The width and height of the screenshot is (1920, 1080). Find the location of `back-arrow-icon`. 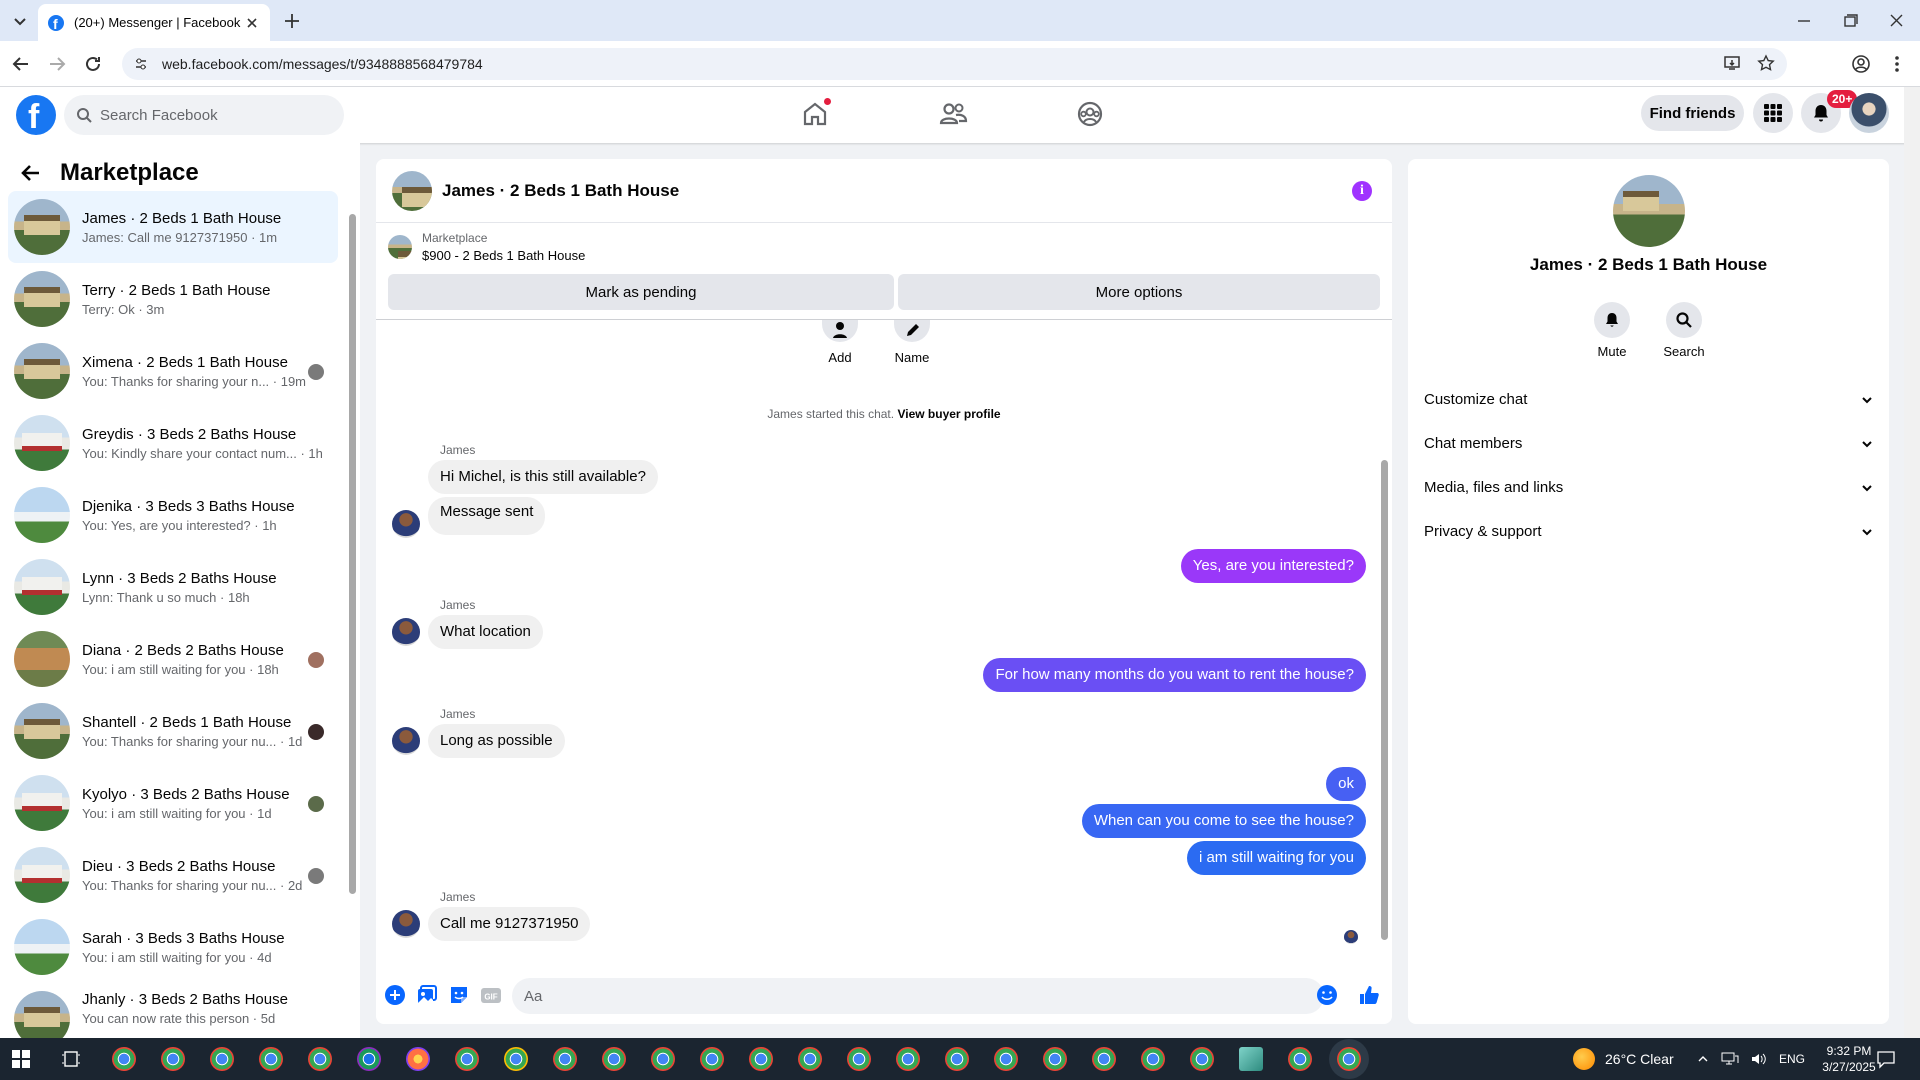

back-arrow-icon is located at coordinates (31, 173).